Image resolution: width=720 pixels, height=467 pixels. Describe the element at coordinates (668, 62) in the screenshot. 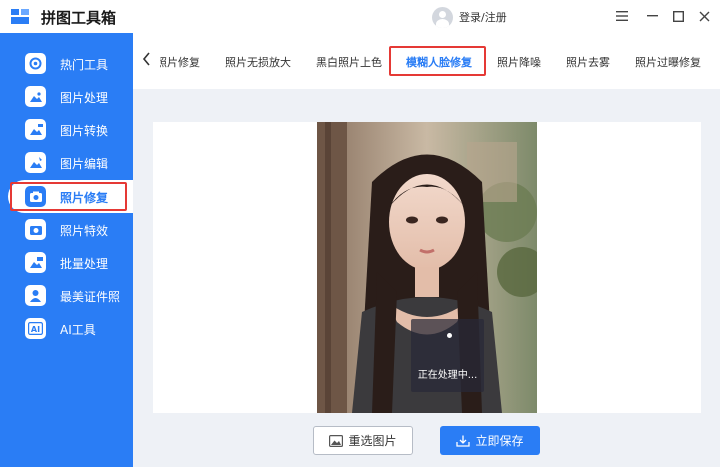

I see `tab-overexposure-repair: 照片过曝修复` at that location.